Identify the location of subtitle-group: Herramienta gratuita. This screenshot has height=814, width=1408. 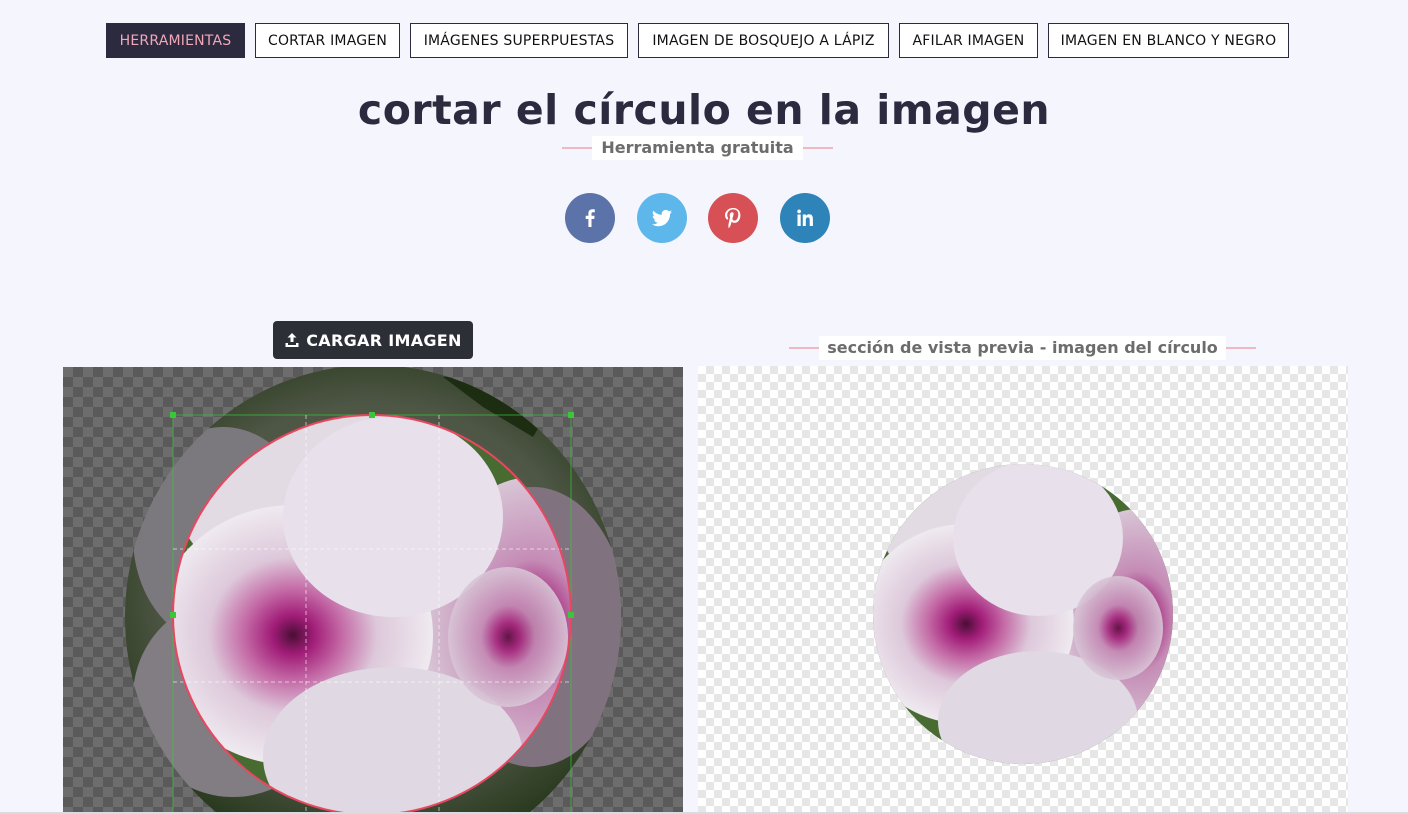
(697, 148).